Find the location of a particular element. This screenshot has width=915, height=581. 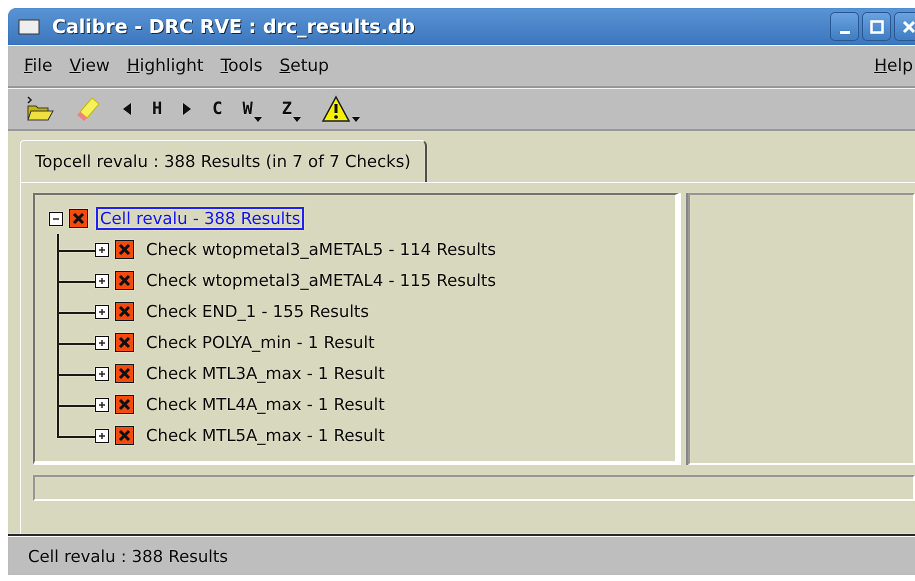

folder-icon is located at coordinates (40, 109).